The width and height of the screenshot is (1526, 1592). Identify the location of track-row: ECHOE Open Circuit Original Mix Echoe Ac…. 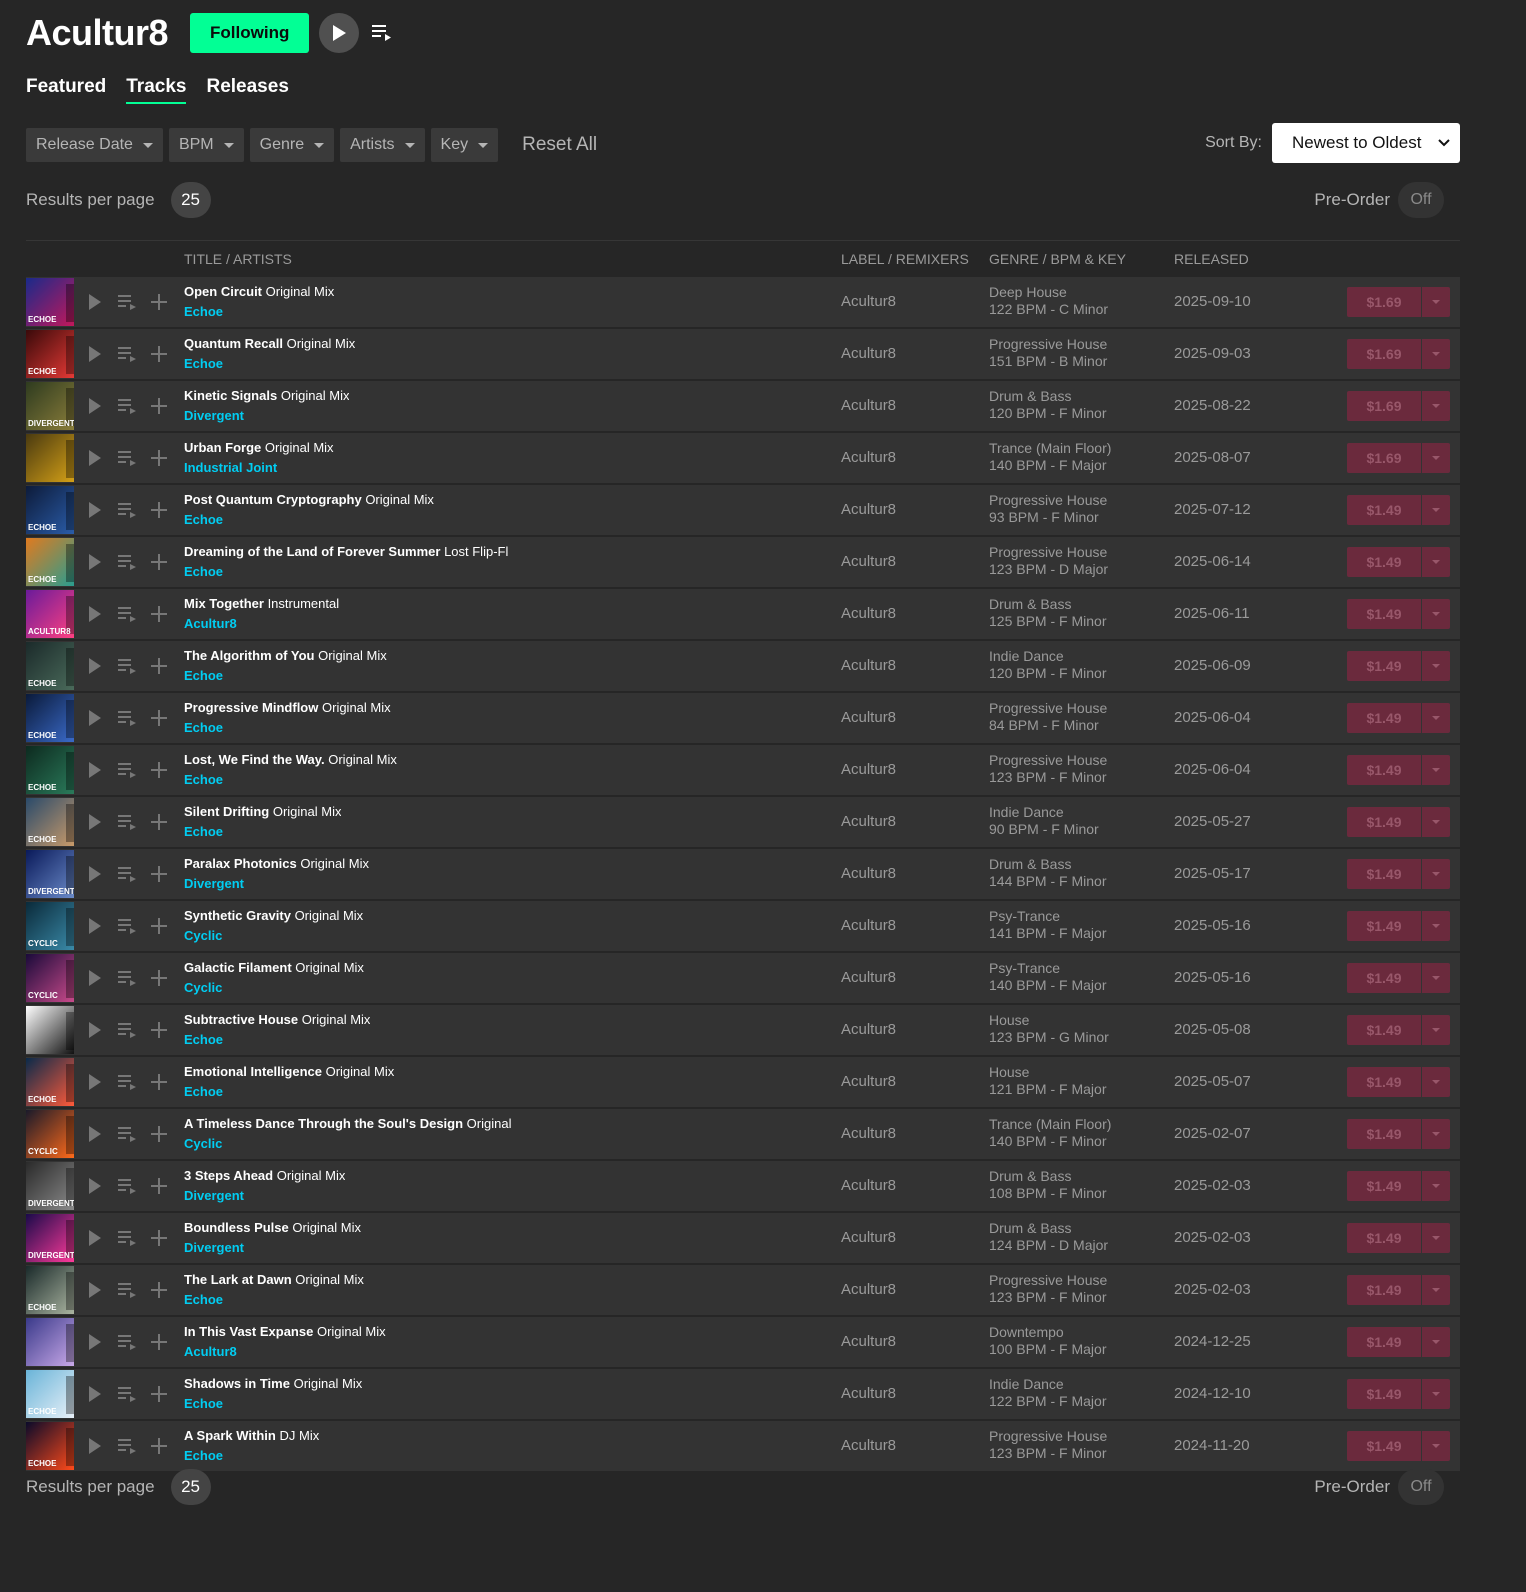
(743, 303).